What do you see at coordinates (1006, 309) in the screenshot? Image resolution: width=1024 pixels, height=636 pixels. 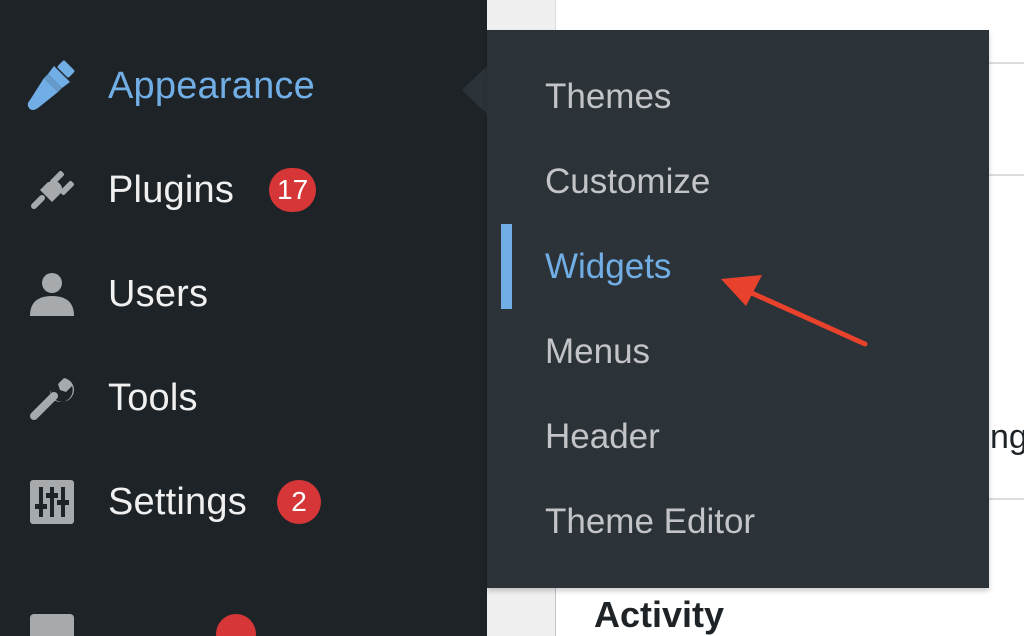 I see `dashboard-widget-right` at bounding box center [1006, 309].